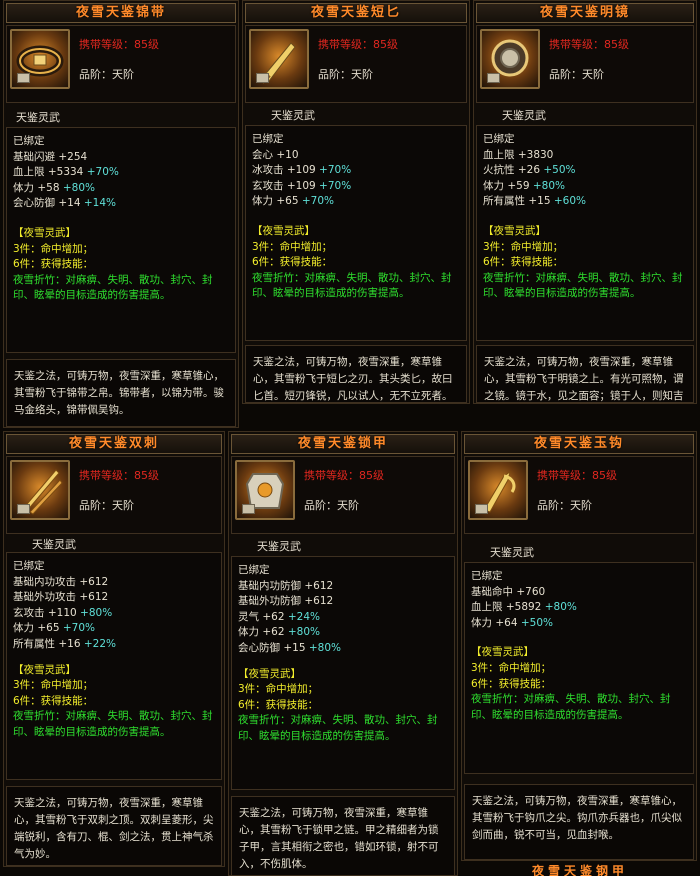 The width and height of the screenshot is (700, 876). Describe the element at coordinates (50, 156) in the screenshot. I see `stat-row: 基础闪避 +254` at that location.